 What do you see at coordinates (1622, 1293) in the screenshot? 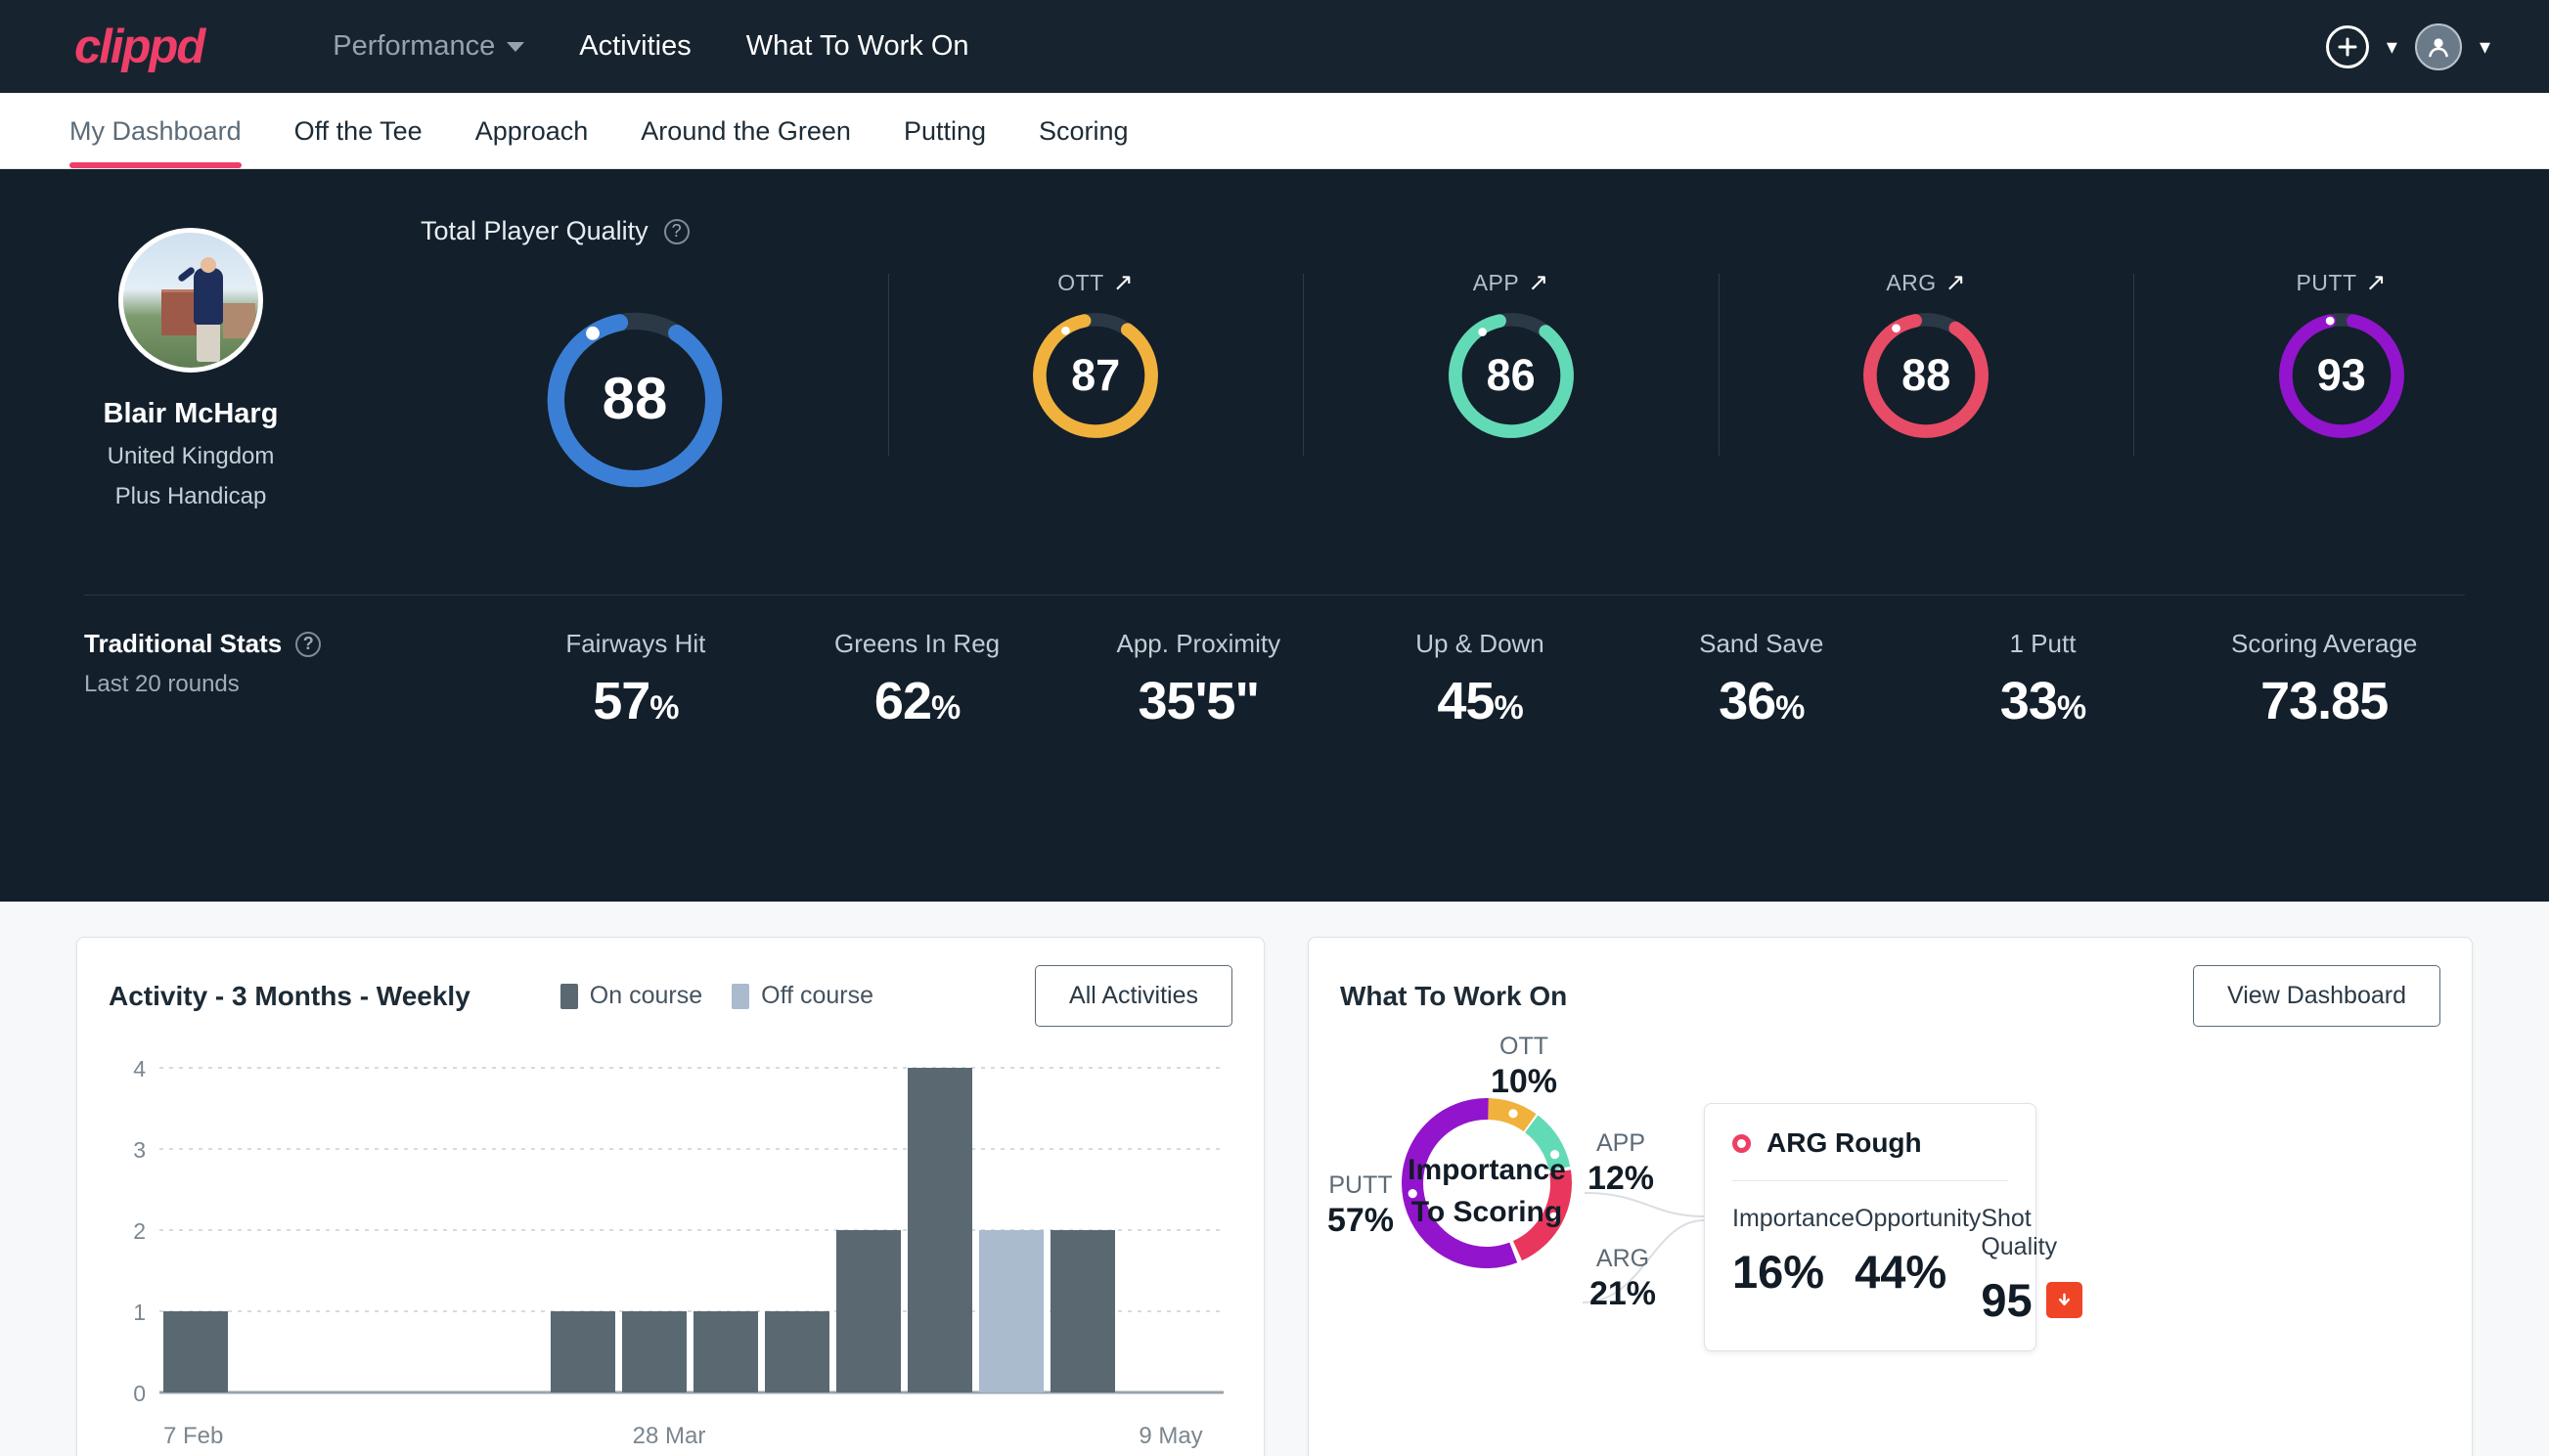
I see `donut-label-arg-value: 21%` at bounding box center [1622, 1293].